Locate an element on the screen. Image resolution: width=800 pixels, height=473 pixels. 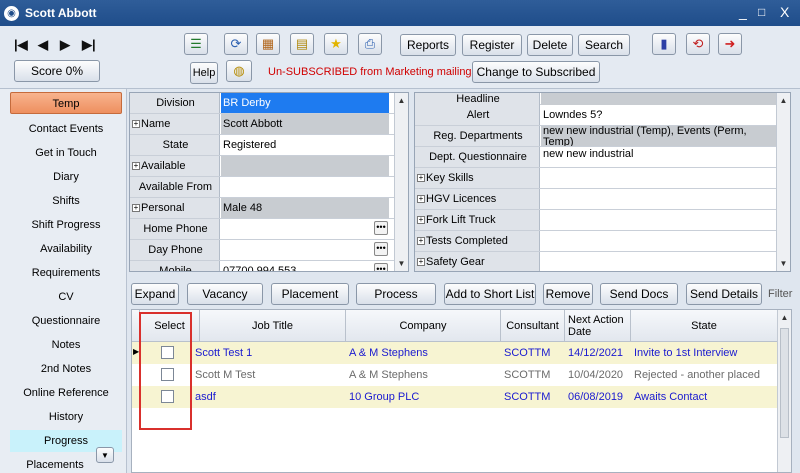
send-docs-button: Send Docs is located at coordinates (639, 294).